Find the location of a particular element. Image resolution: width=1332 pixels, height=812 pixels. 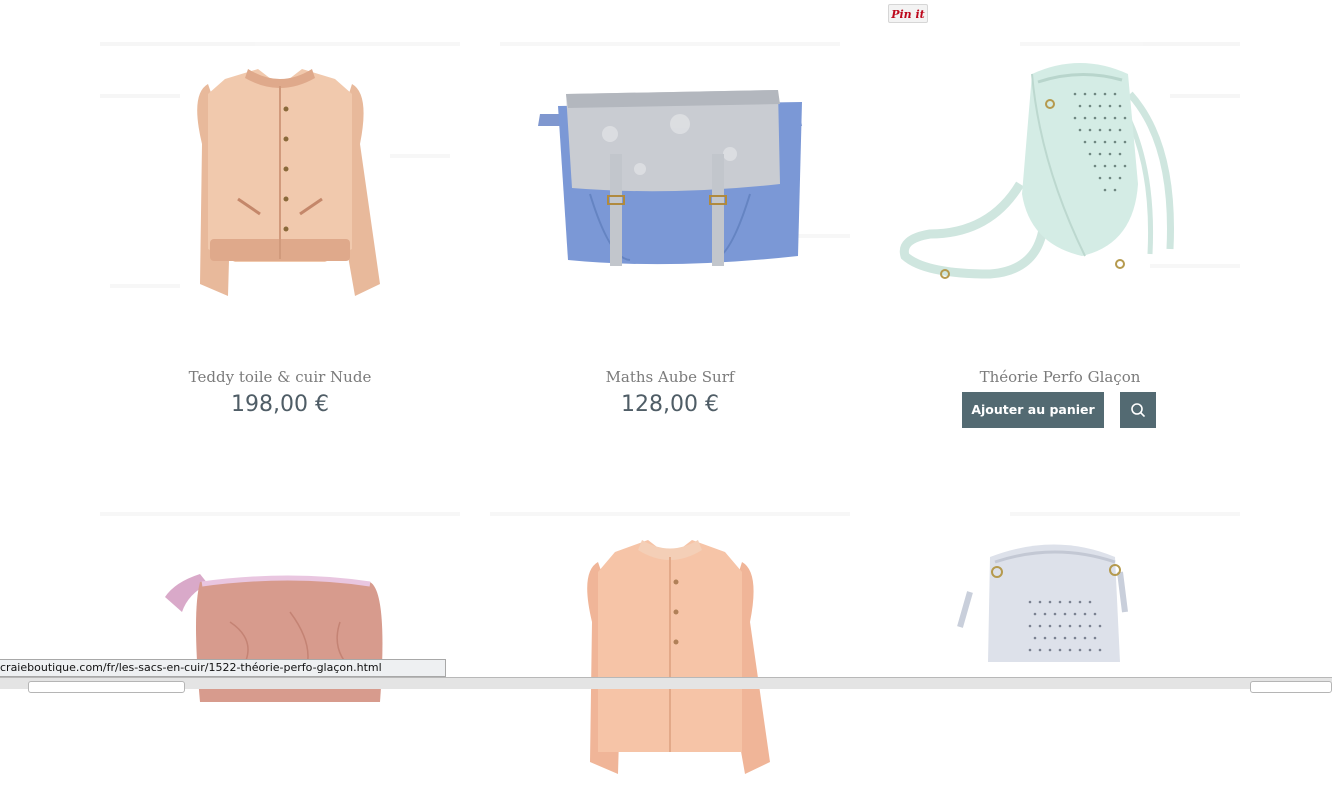

product-title: Maths Aube Surf is located at coordinates (670, 377).